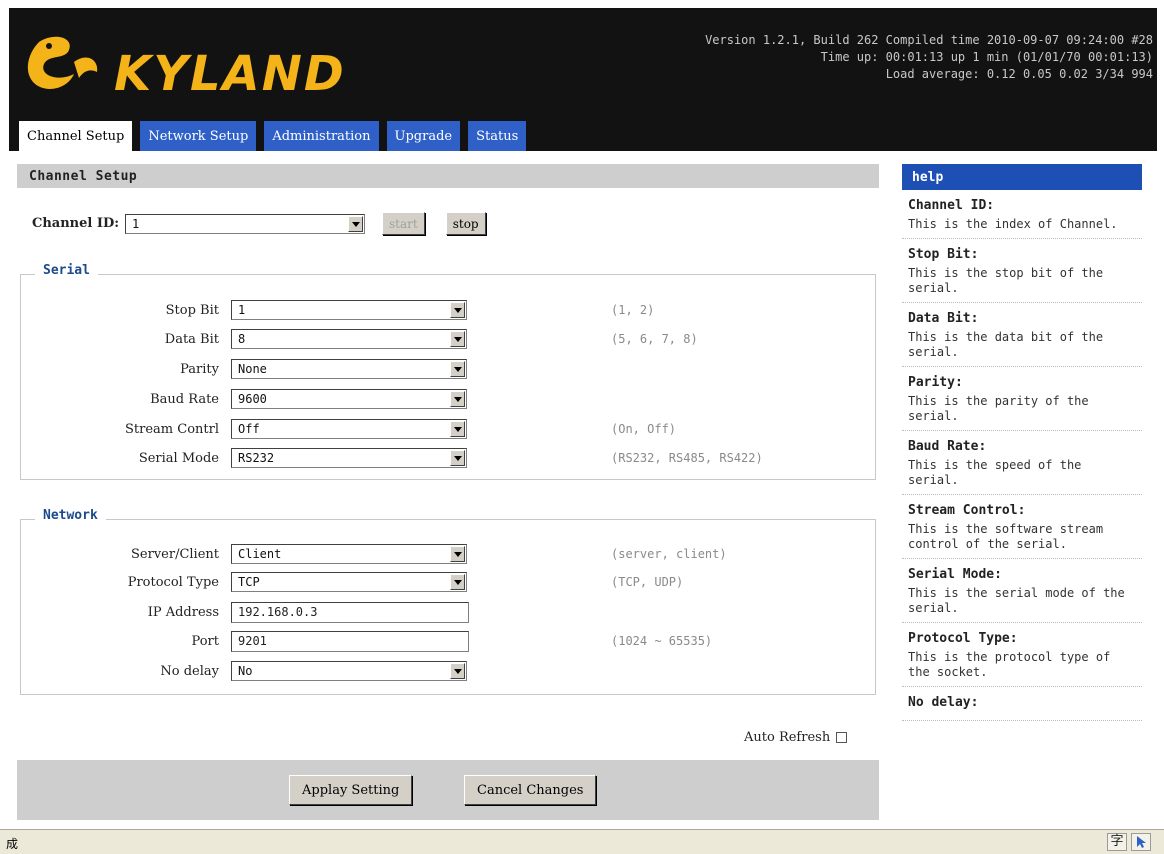  I want to click on auto-refresh-checkbox, so click(842, 737).